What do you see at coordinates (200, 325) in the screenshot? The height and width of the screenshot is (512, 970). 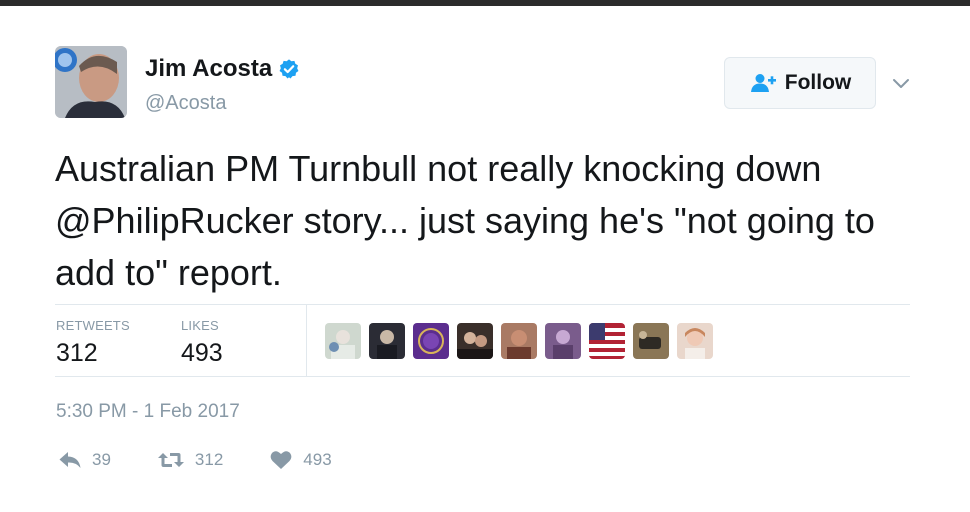 I see `likes-label: LIKES` at bounding box center [200, 325].